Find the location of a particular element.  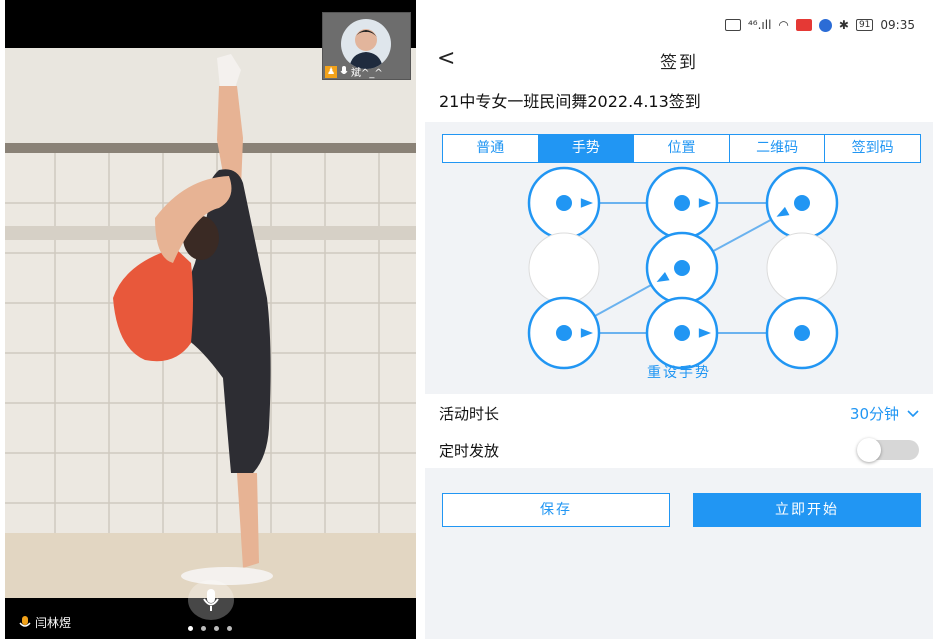

timer-label: 定时发放 is located at coordinates (469, 451).